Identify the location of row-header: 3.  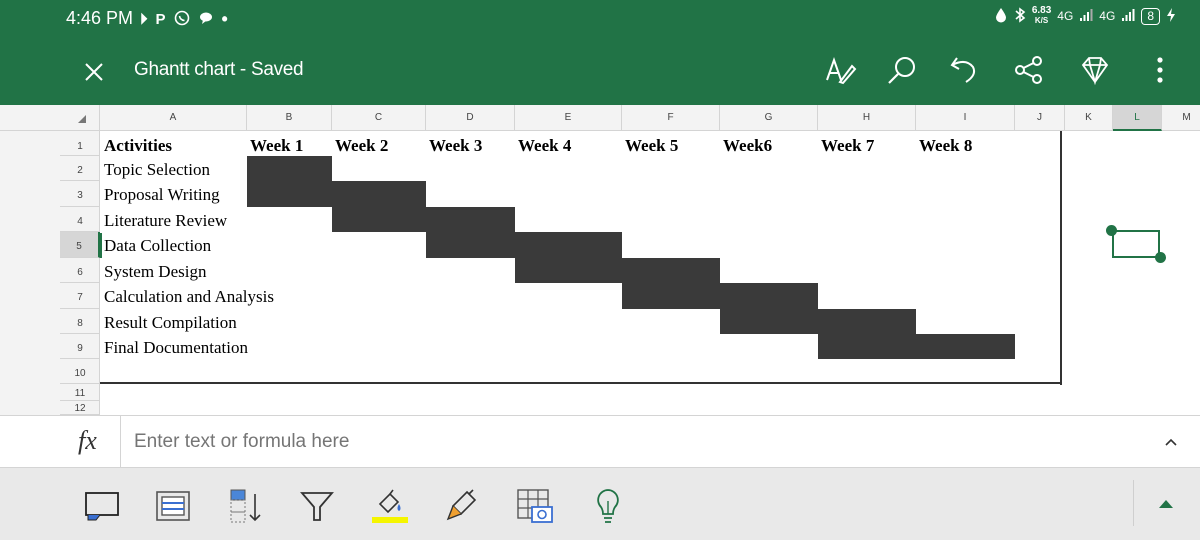
(80, 194).